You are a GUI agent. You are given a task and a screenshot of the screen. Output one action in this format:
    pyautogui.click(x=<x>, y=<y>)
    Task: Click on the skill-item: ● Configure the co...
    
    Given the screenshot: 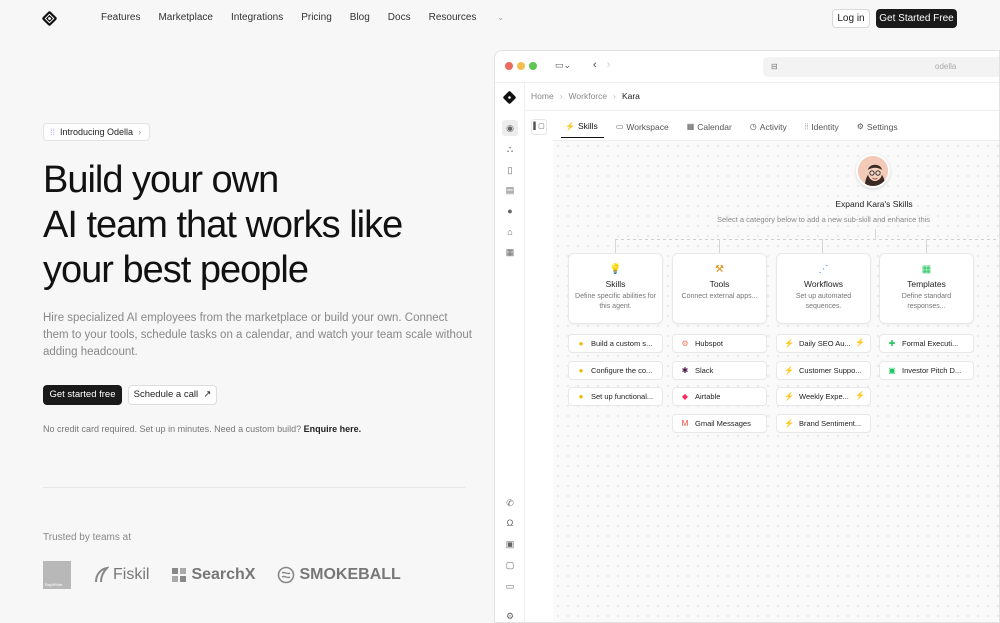 What is the action you would take?
    pyautogui.click(x=615, y=370)
    